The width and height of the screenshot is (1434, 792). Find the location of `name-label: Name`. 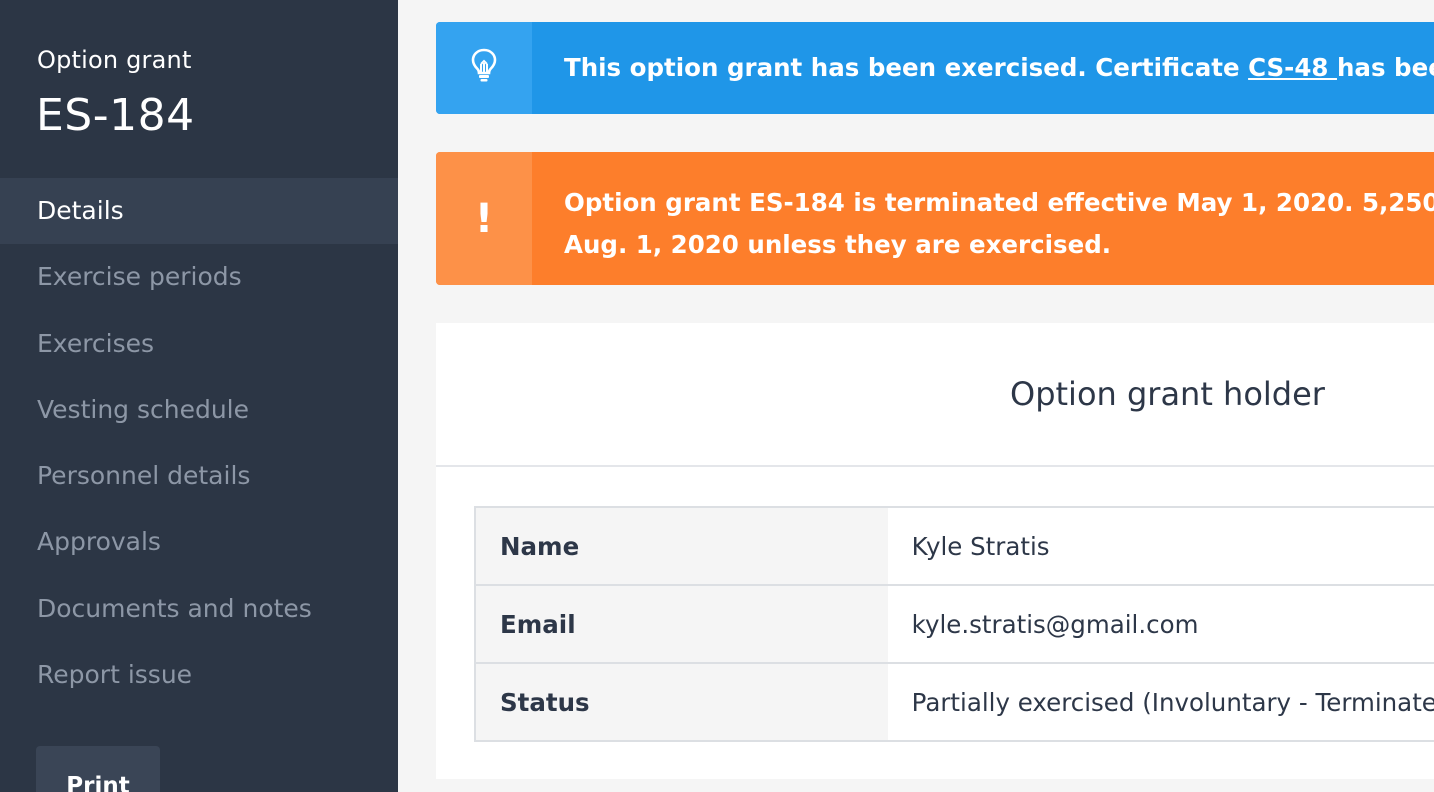

name-label: Name is located at coordinates (681, 546).